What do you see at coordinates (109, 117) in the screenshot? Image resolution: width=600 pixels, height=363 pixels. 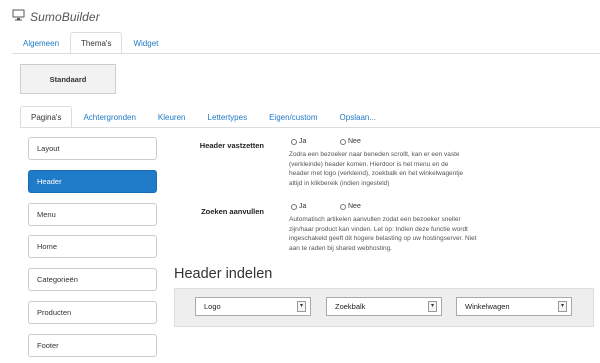 I see `tab-achtergronden: Achtergronden` at bounding box center [109, 117].